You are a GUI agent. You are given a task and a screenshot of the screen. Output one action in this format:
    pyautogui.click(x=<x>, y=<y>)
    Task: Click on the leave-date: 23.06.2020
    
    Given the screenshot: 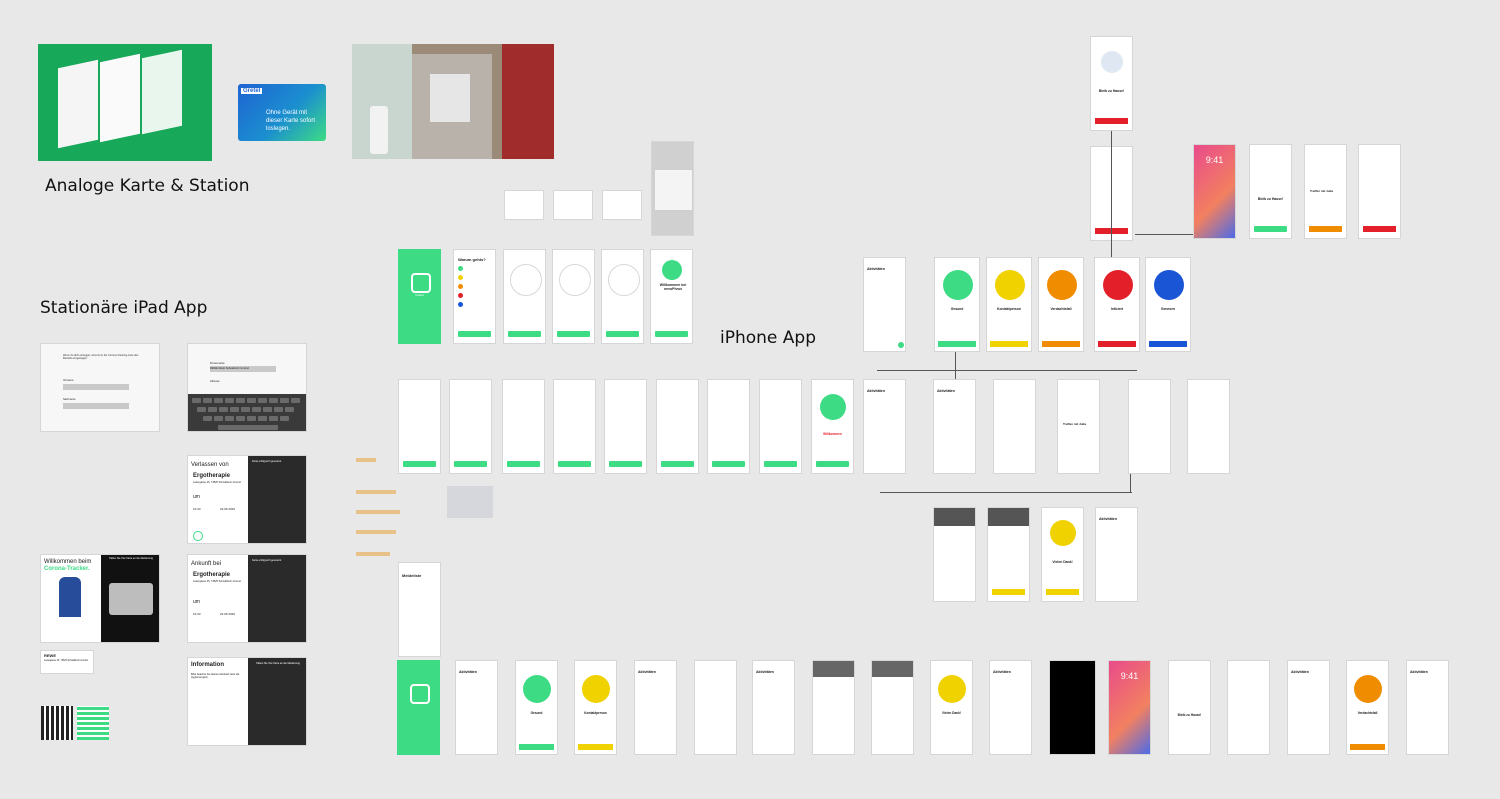 What is the action you would take?
    pyautogui.click(x=228, y=509)
    